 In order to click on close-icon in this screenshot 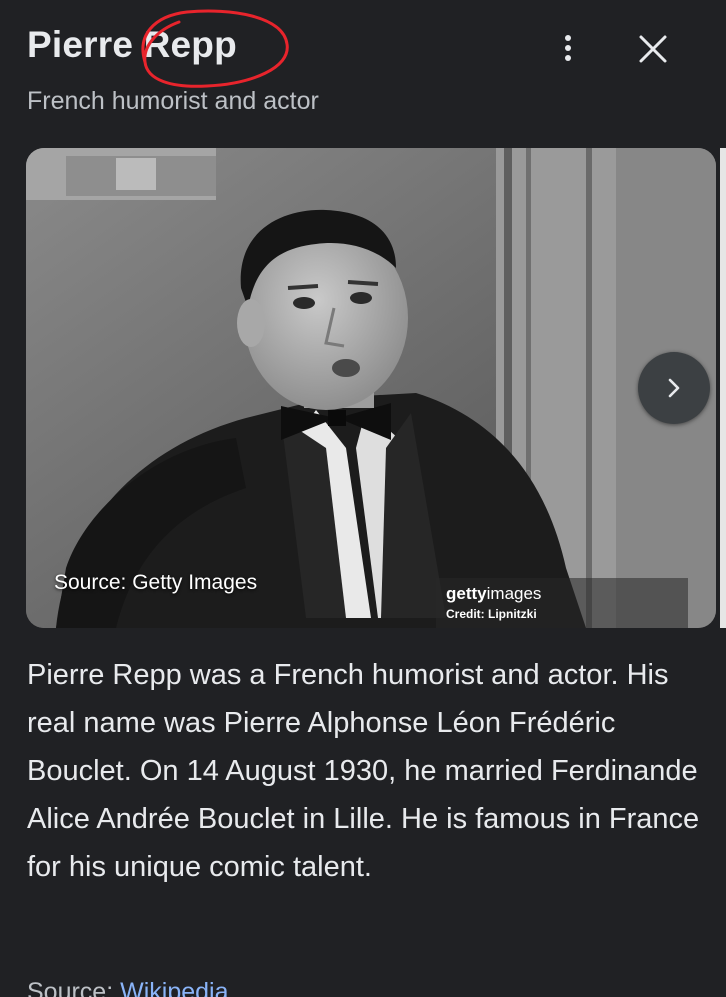, I will do `click(653, 49)`.